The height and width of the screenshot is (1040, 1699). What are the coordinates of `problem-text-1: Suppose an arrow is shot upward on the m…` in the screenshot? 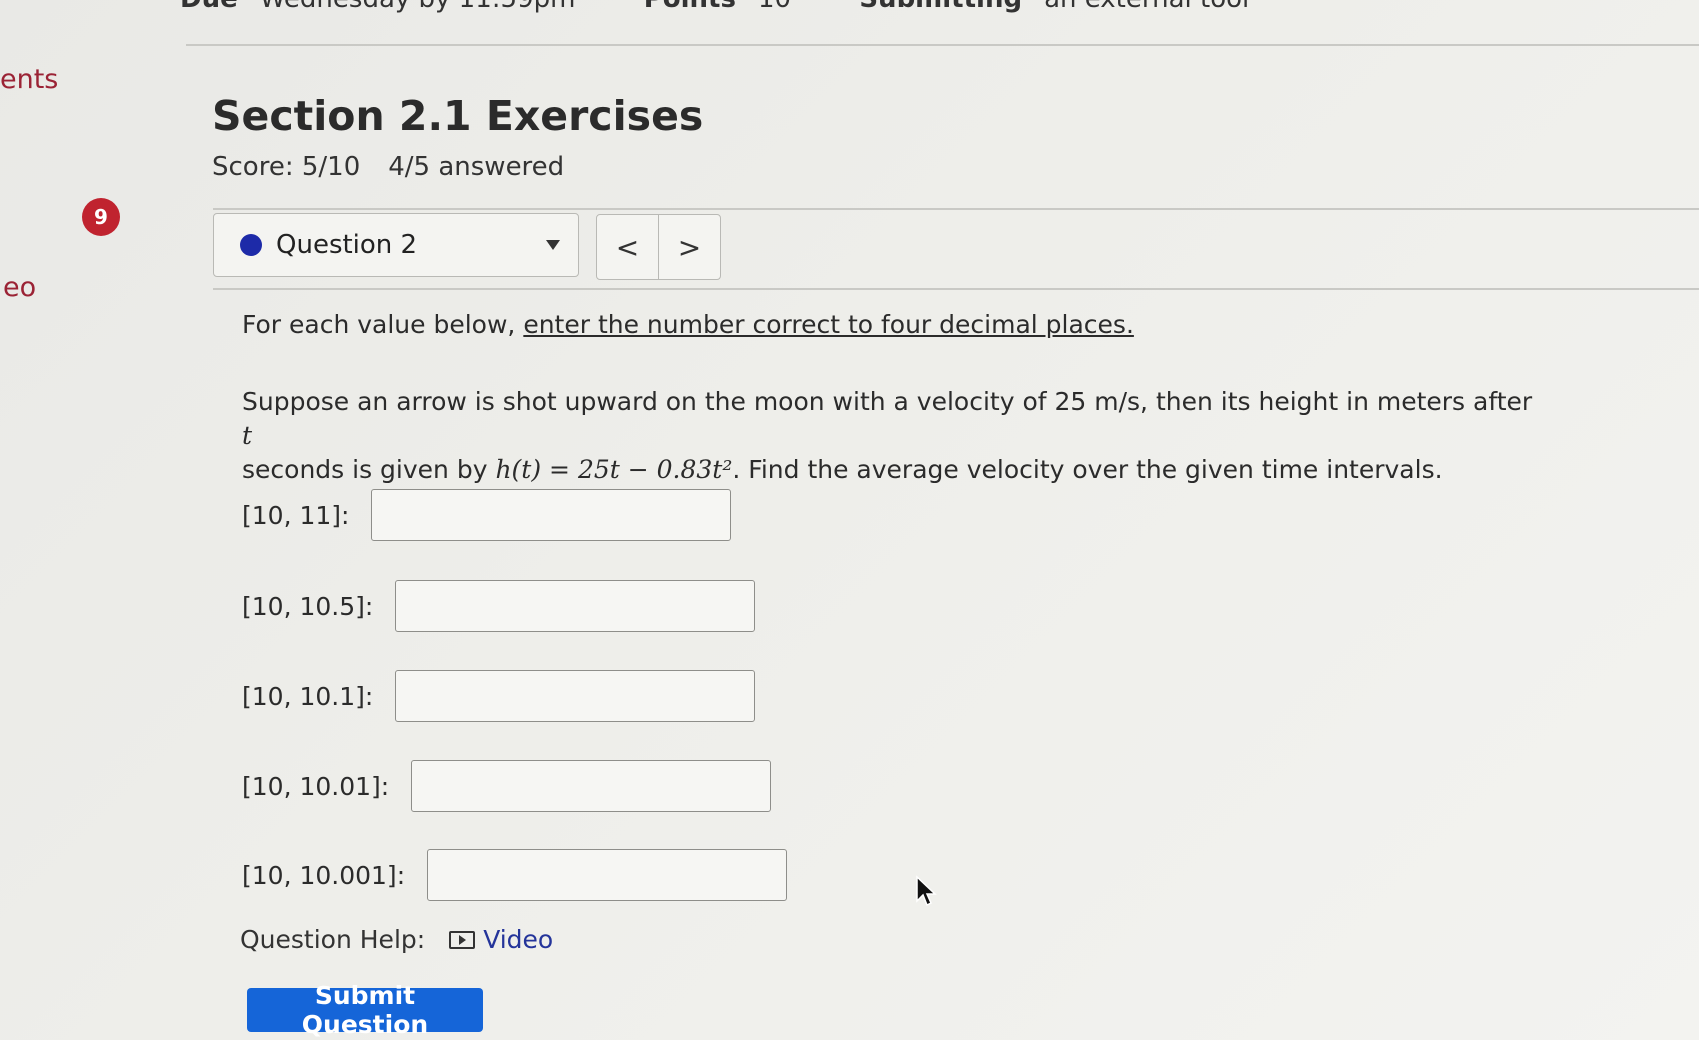 It's located at (887, 401).